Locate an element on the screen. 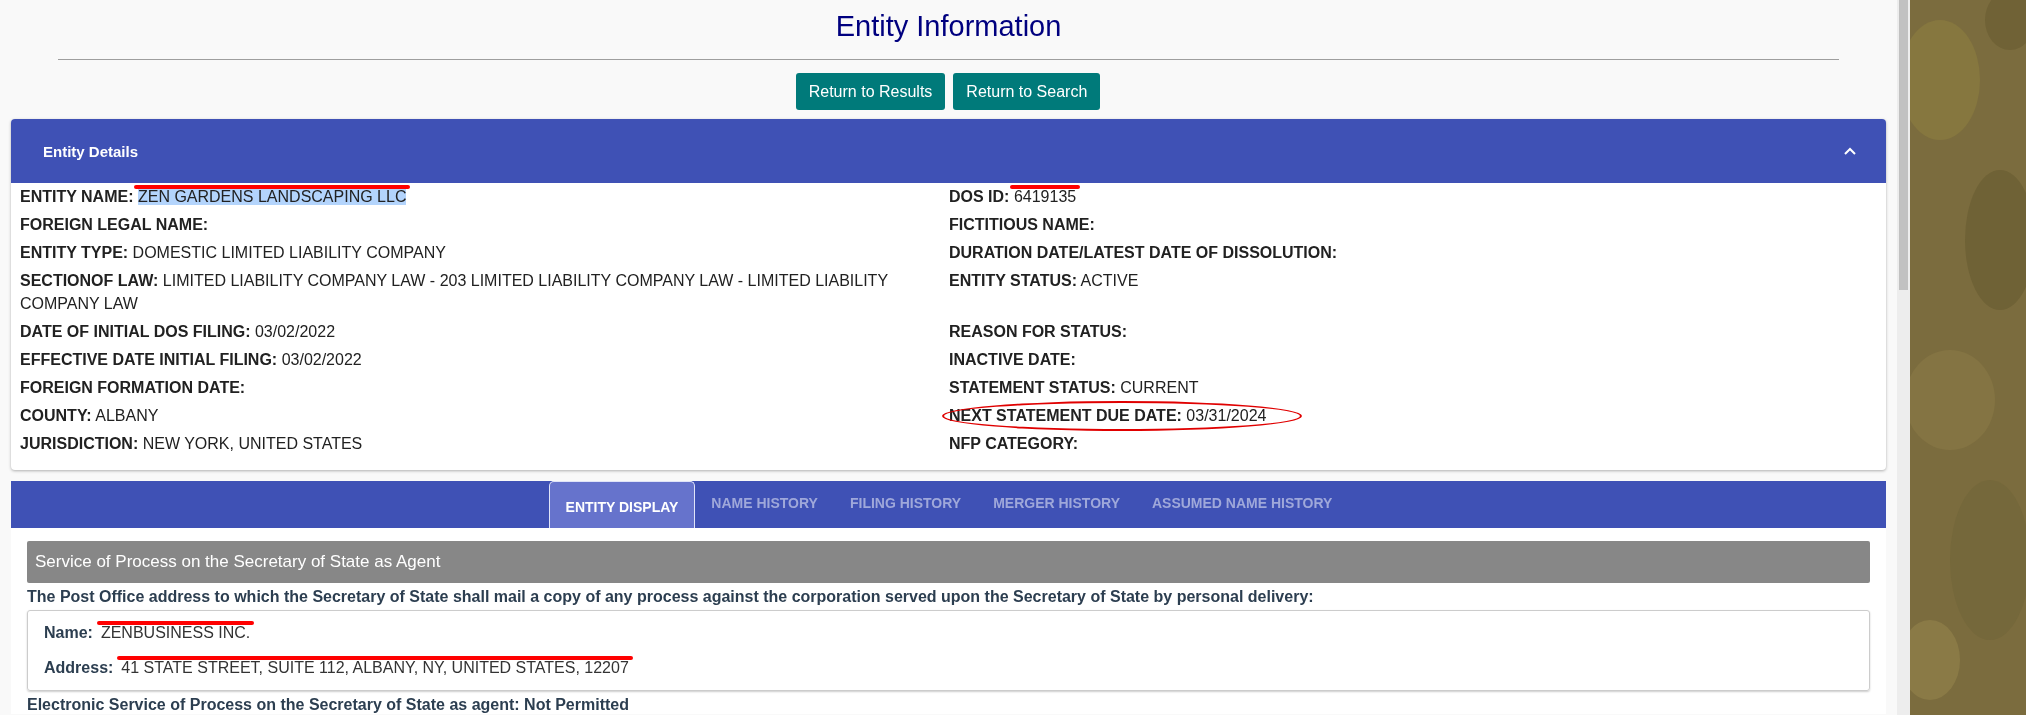  field-text: COUNTY: ALBANY is located at coordinates (89, 415).